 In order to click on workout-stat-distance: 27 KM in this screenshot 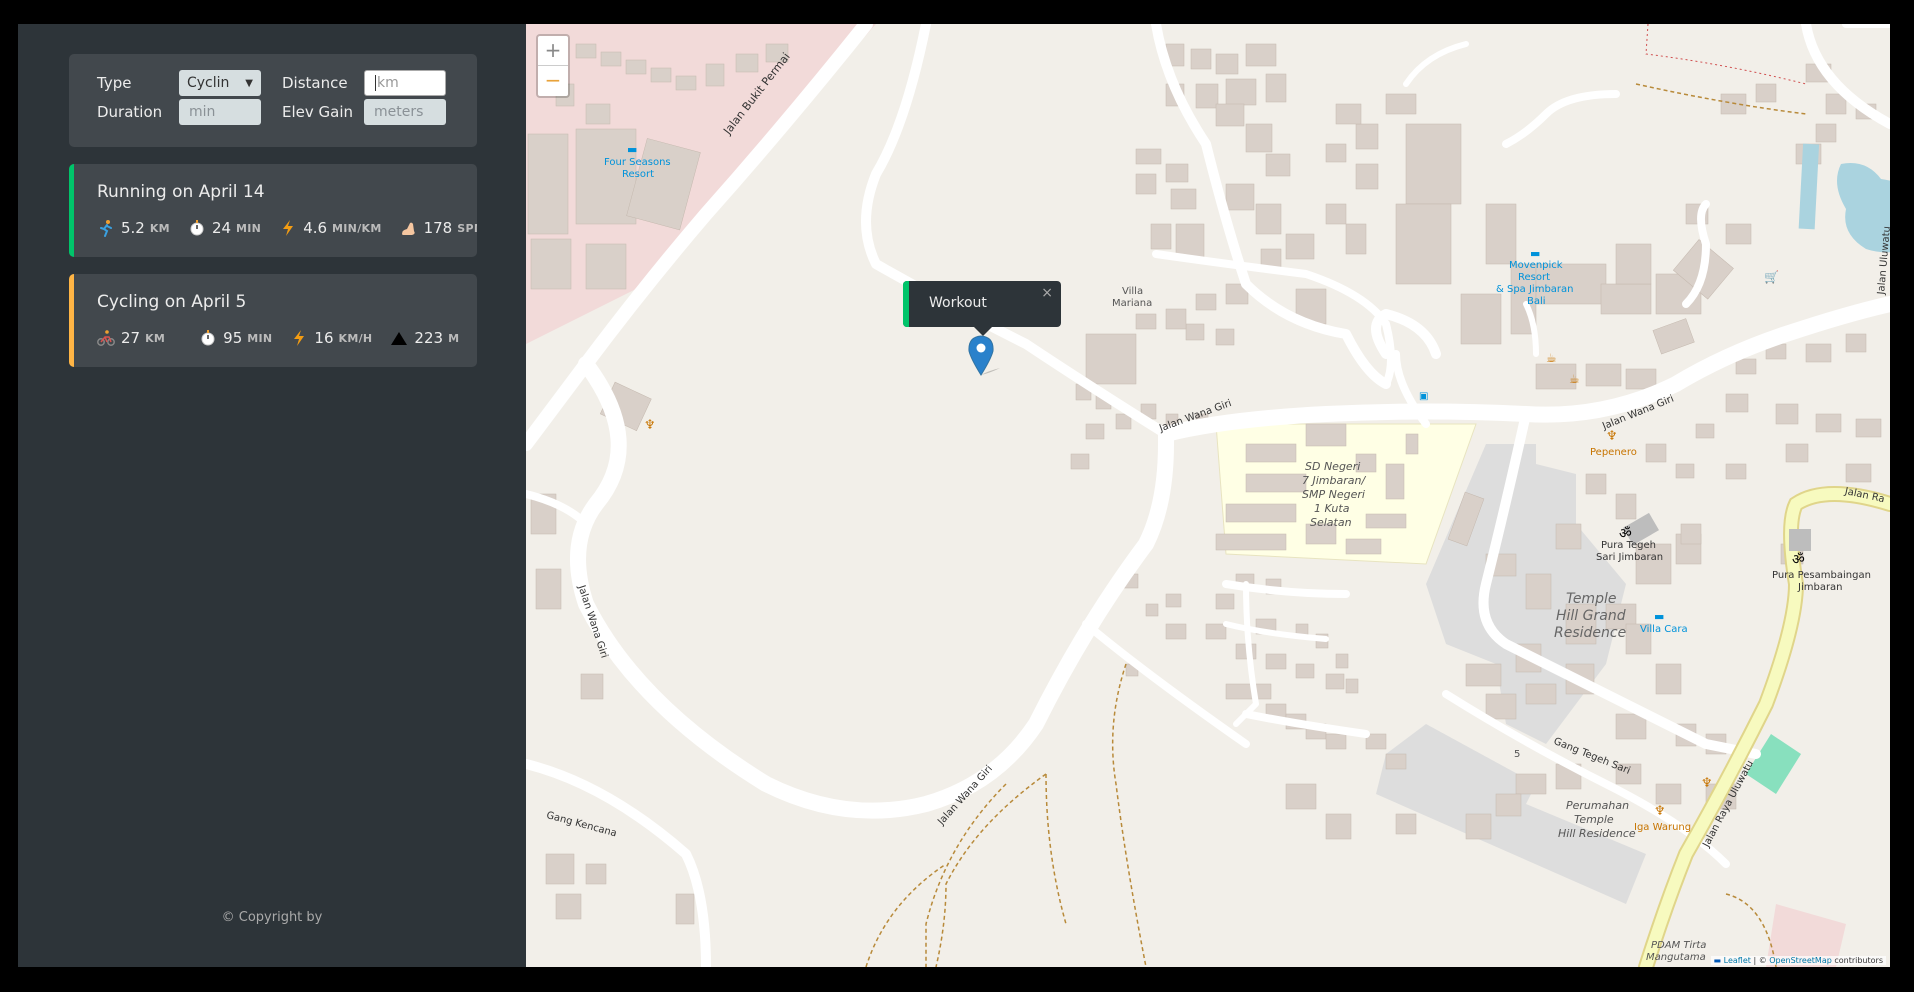, I will do `click(131, 338)`.